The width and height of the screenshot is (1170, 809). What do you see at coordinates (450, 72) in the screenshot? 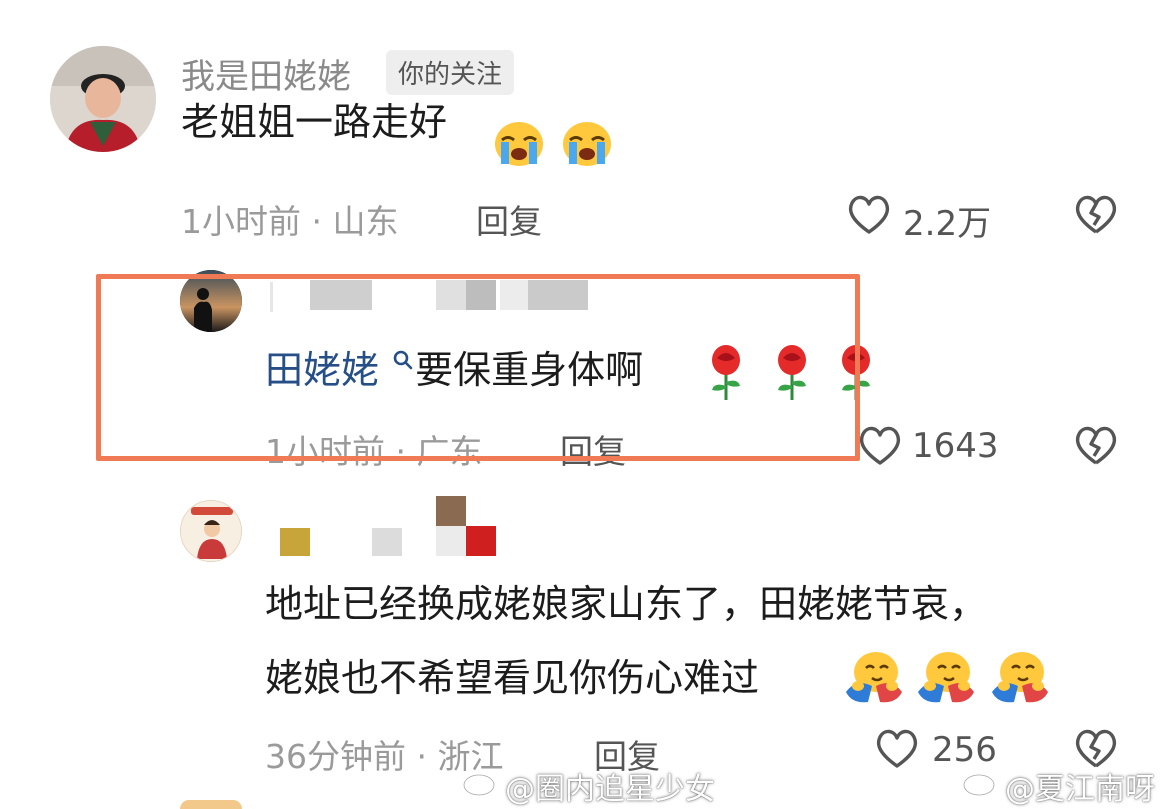
I see `follow-badge: 你的关注` at bounding box center [450, 72].